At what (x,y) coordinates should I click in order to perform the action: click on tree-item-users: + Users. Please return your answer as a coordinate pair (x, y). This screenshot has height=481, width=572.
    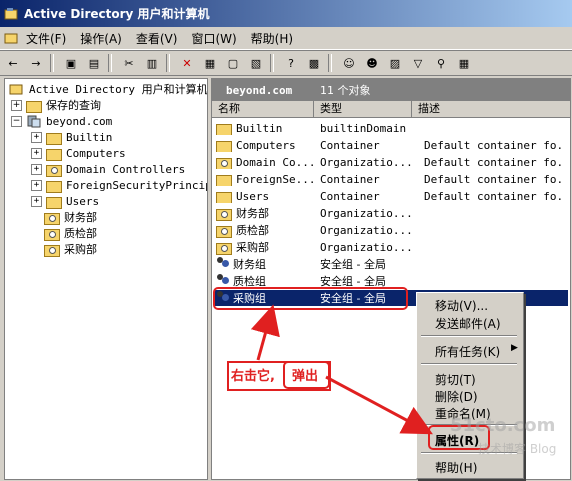
    Looking at the image, I should click on (65, 201).